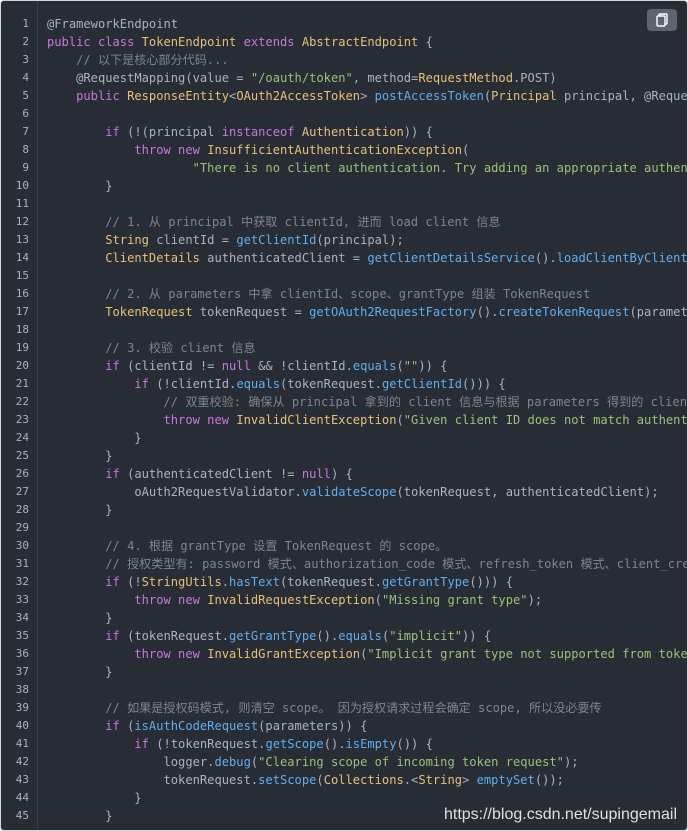 This screenshot has height=831, width=688. What do you see at coordinates (440, 780) in the screenshot?
I see `code-token: String` at bounding box center [440, 780].